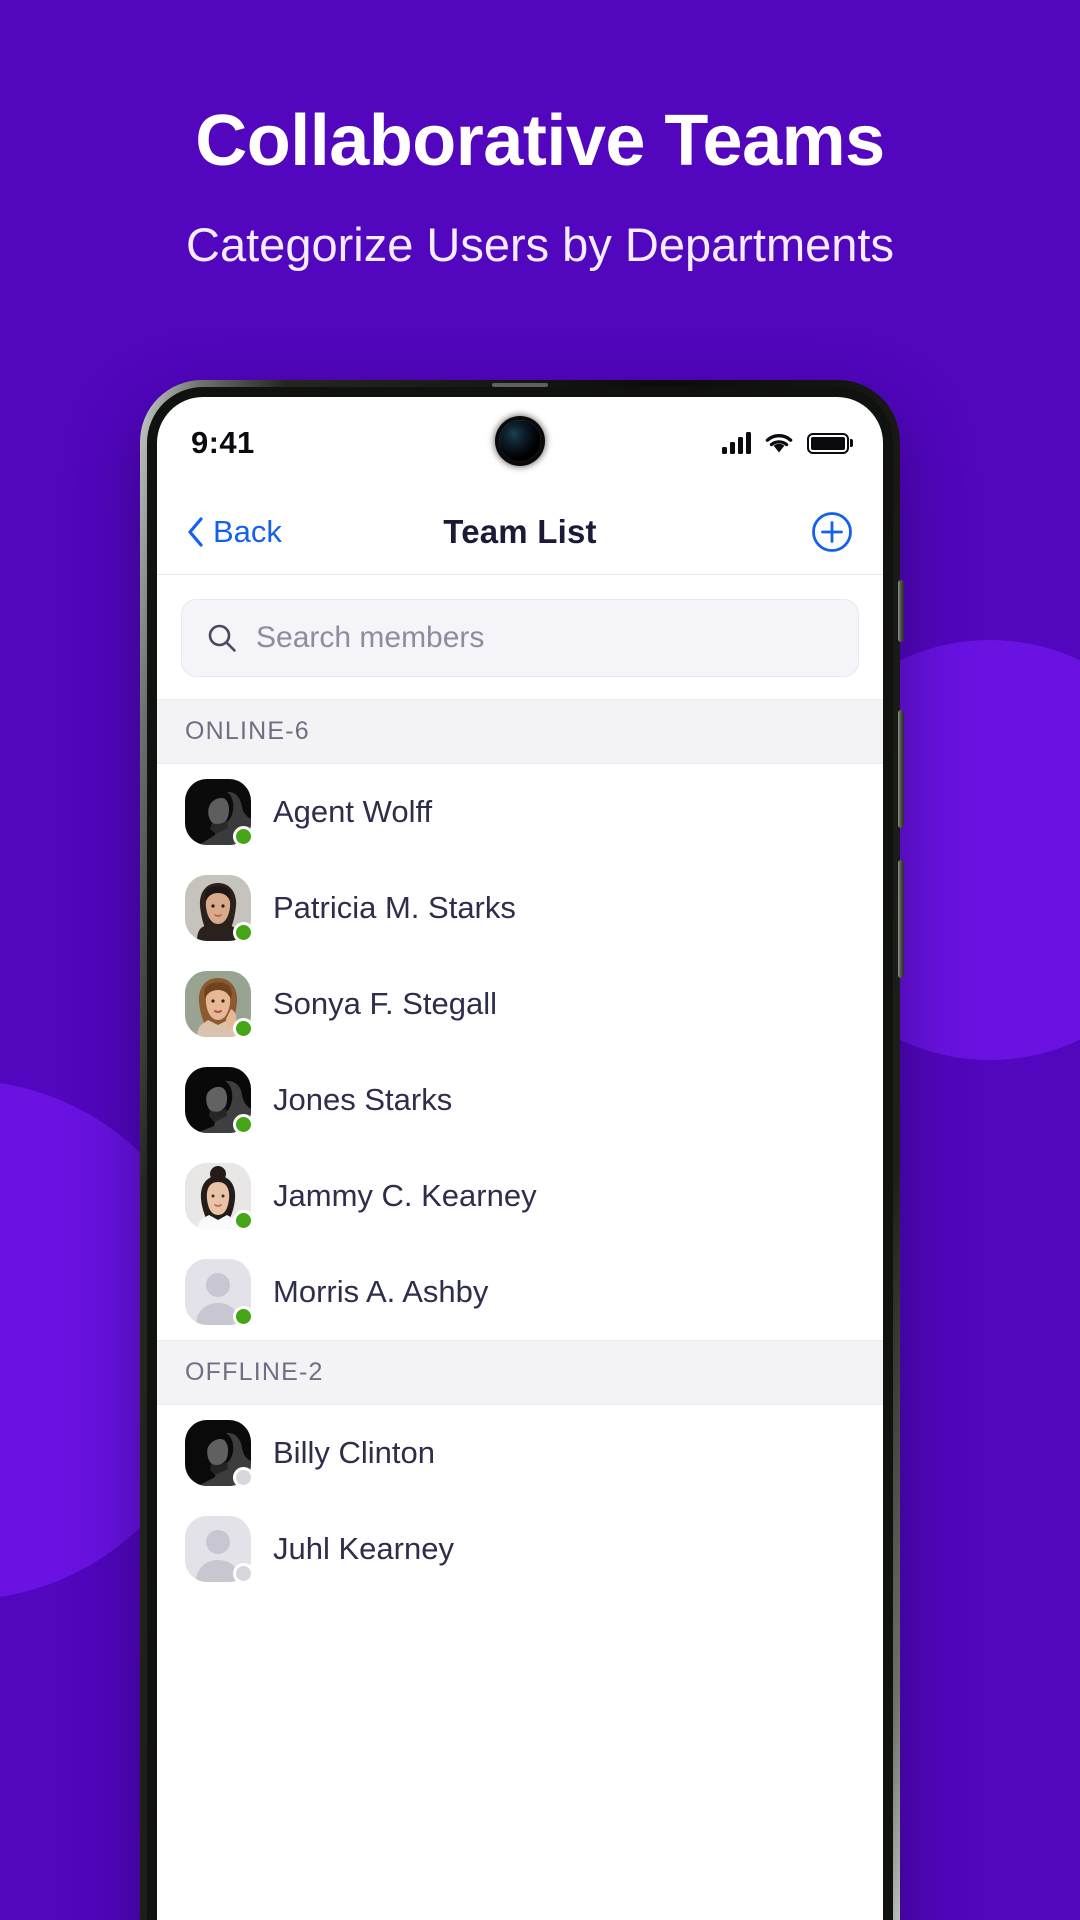  I want to click on power-button, so click(901, 611).